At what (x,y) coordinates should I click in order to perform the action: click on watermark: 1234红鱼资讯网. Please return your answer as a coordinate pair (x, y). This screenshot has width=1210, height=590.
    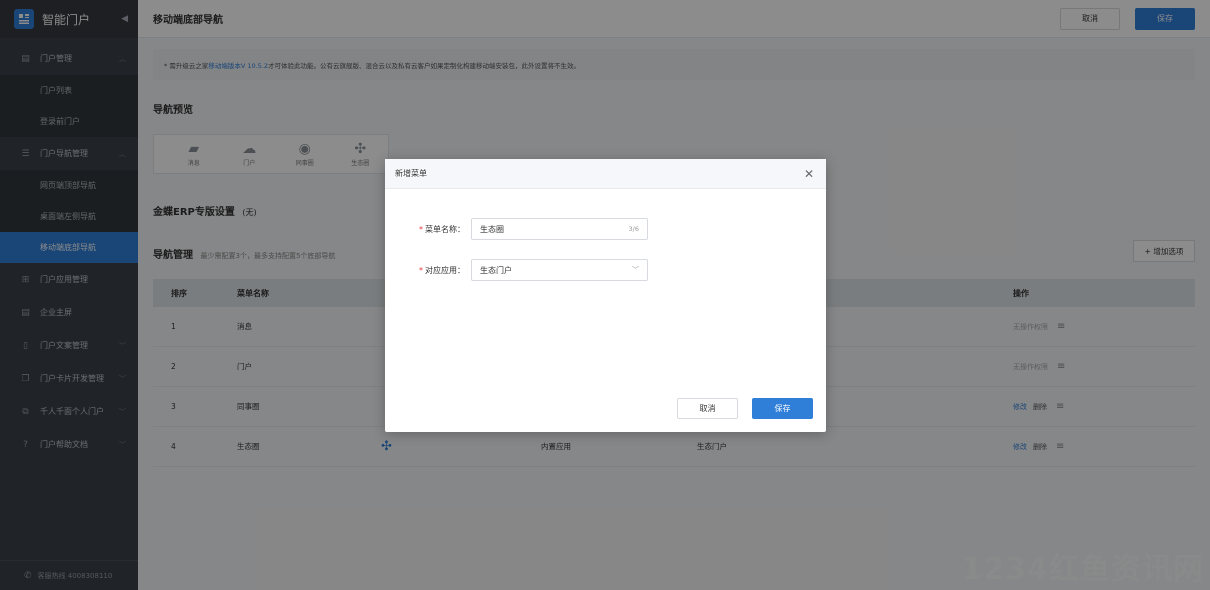
    Looking at the image, I should click on (1082, 569).